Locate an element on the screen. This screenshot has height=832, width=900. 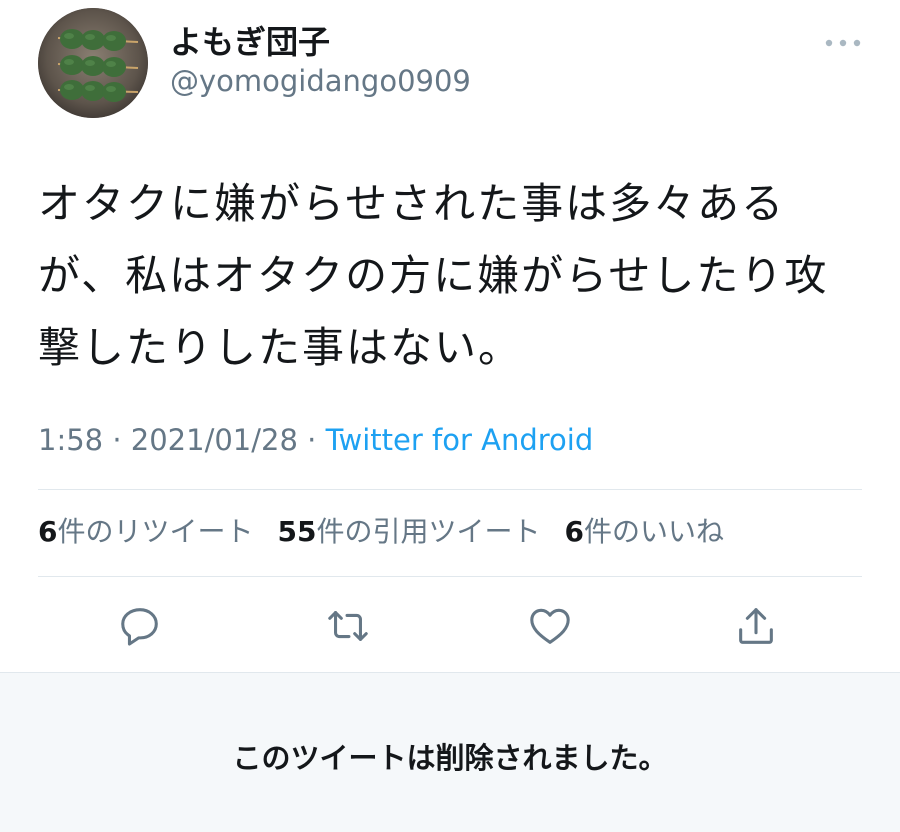
reply-button is located at coordinates (140, 626).